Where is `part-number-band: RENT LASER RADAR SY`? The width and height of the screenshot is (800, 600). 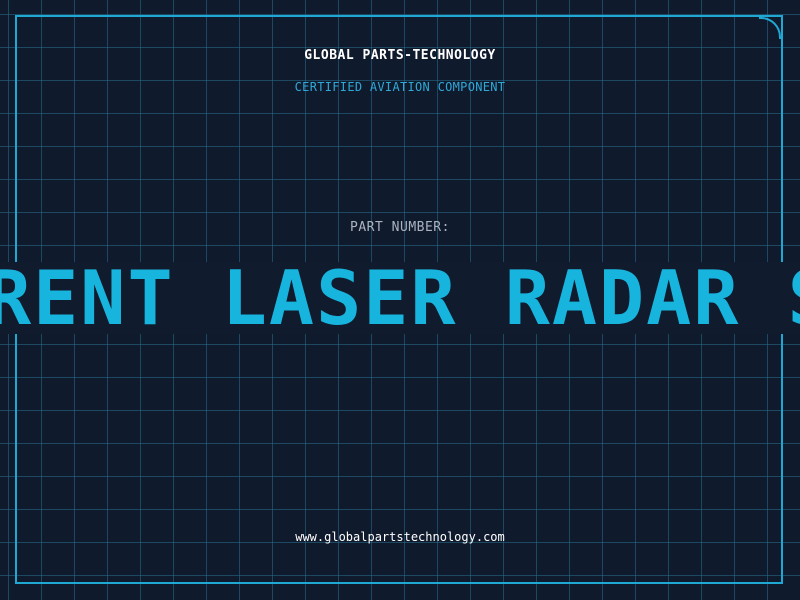
part-number-band: RENT LASER RADAR SY is located at coordinates (400, 298).